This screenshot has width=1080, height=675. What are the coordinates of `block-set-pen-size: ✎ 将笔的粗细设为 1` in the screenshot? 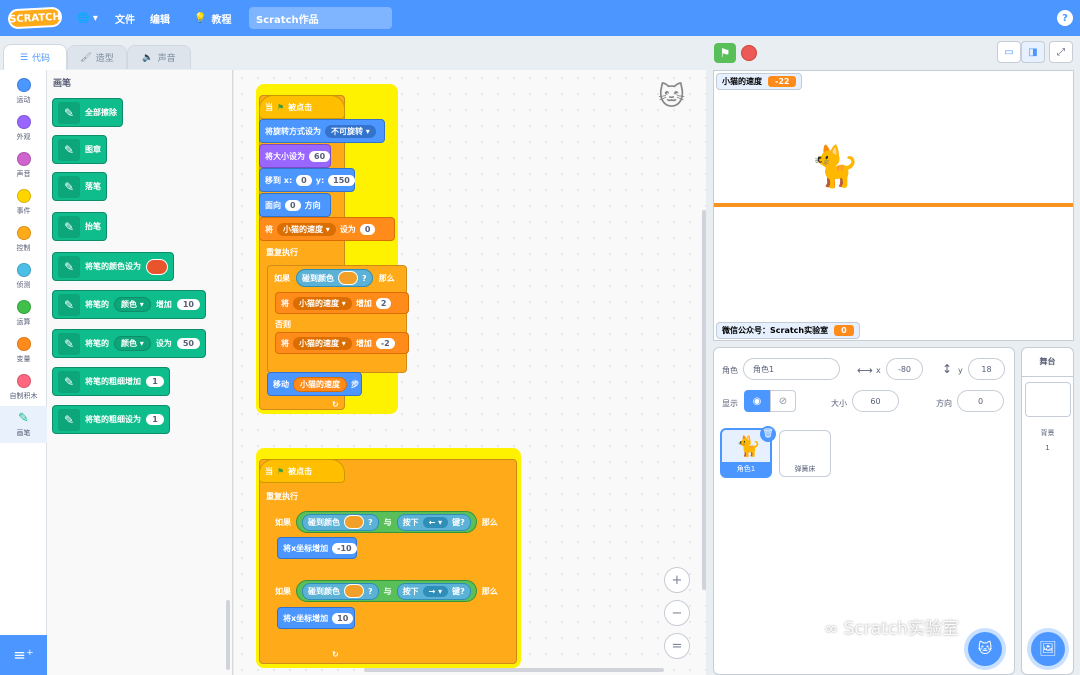 It's located at (111, 419).